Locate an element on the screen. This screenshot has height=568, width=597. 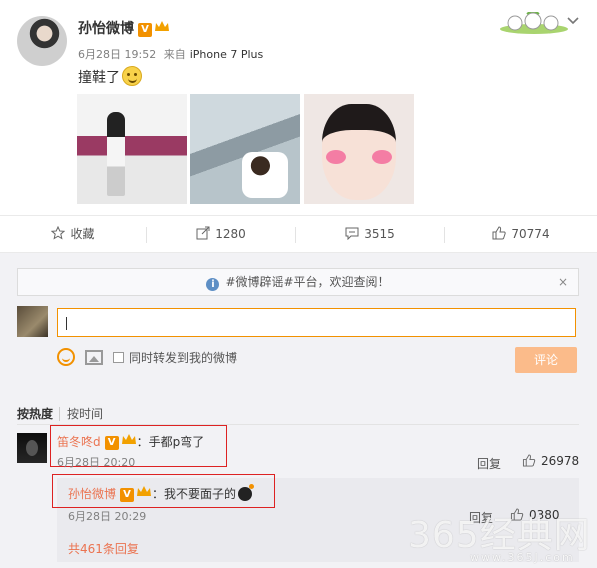
comment-text: 笛冬咚d V ：手都p弯了 is located at coordinates (130, 441).